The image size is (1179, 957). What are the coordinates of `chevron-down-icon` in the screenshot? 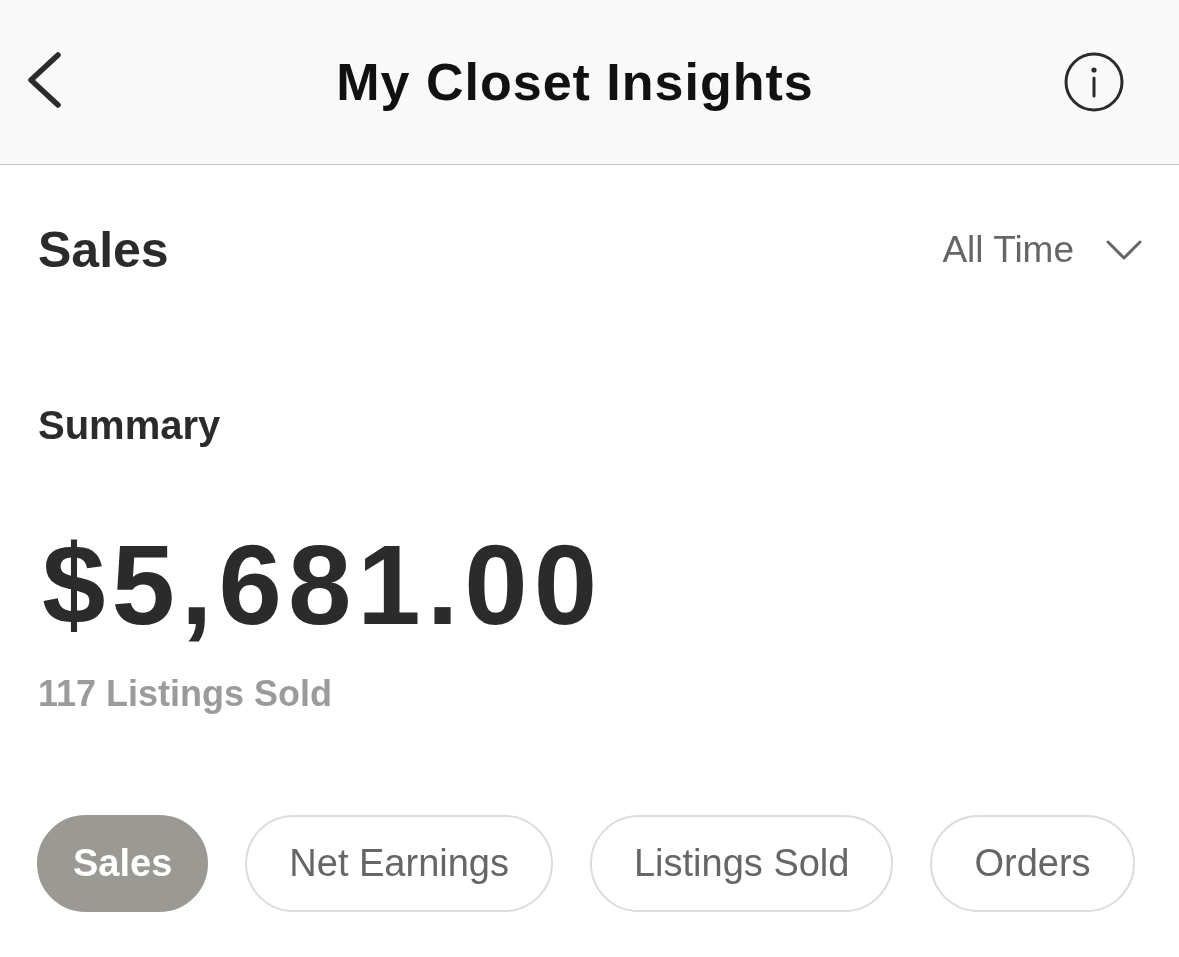 It's located at (1124, 250).